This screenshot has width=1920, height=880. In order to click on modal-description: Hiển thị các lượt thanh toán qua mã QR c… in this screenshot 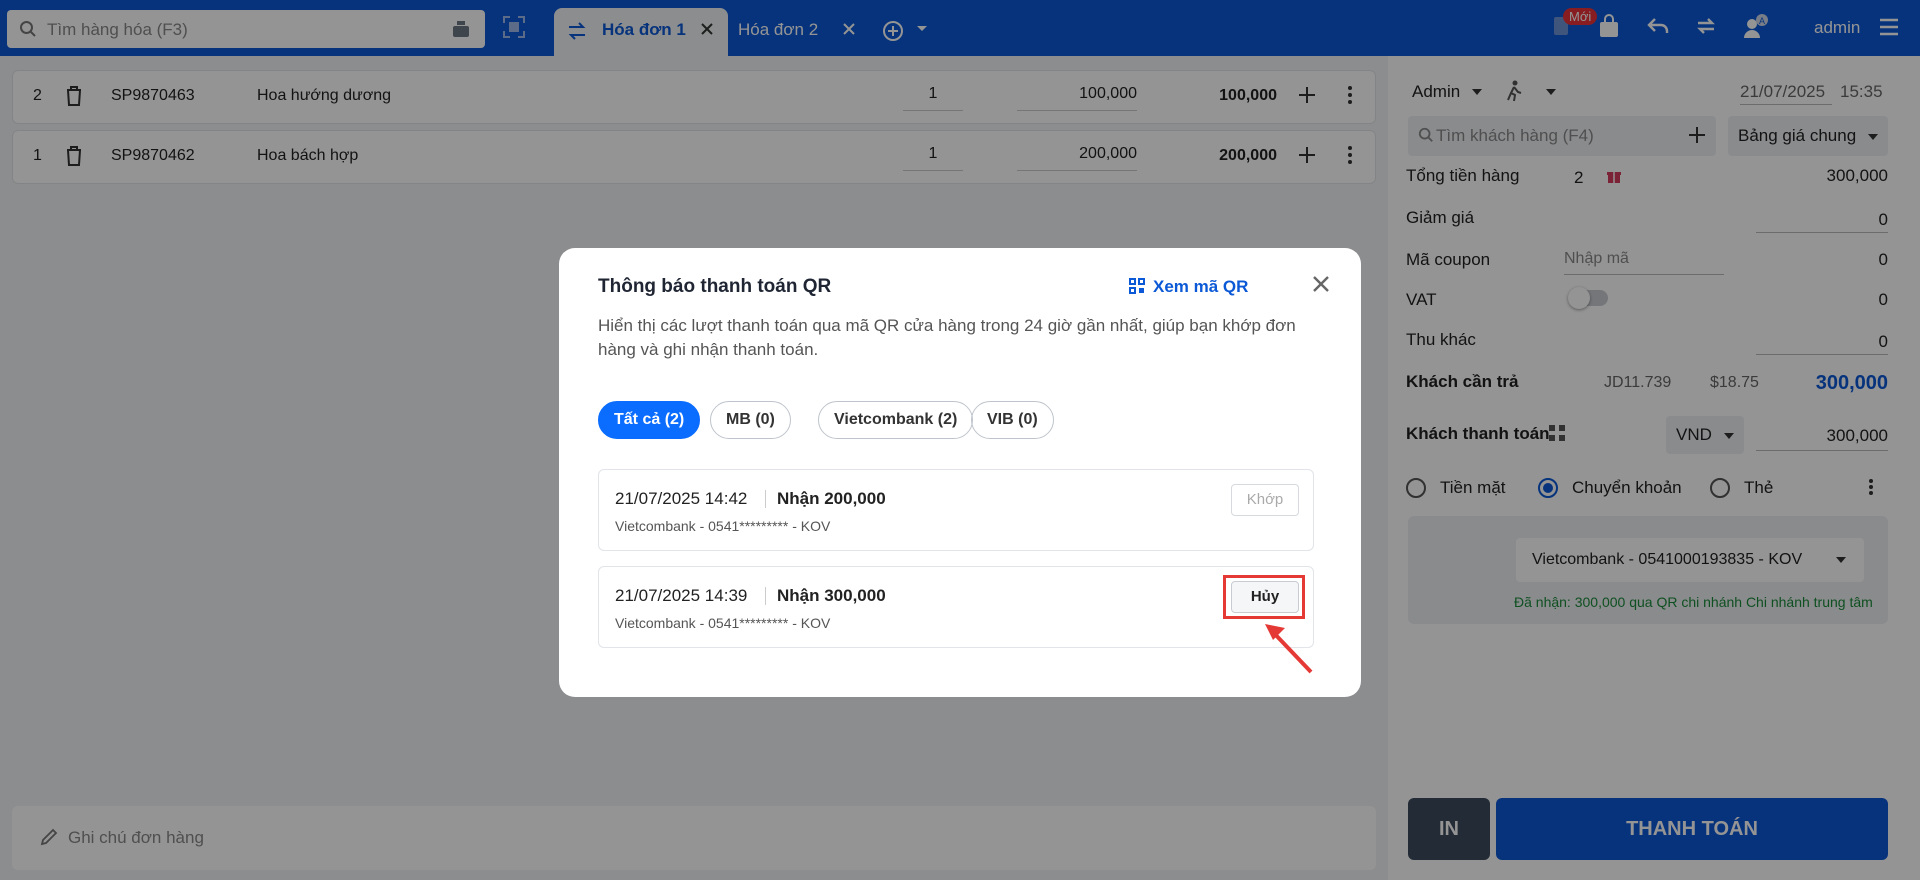, I will do `click(947, 337)`.